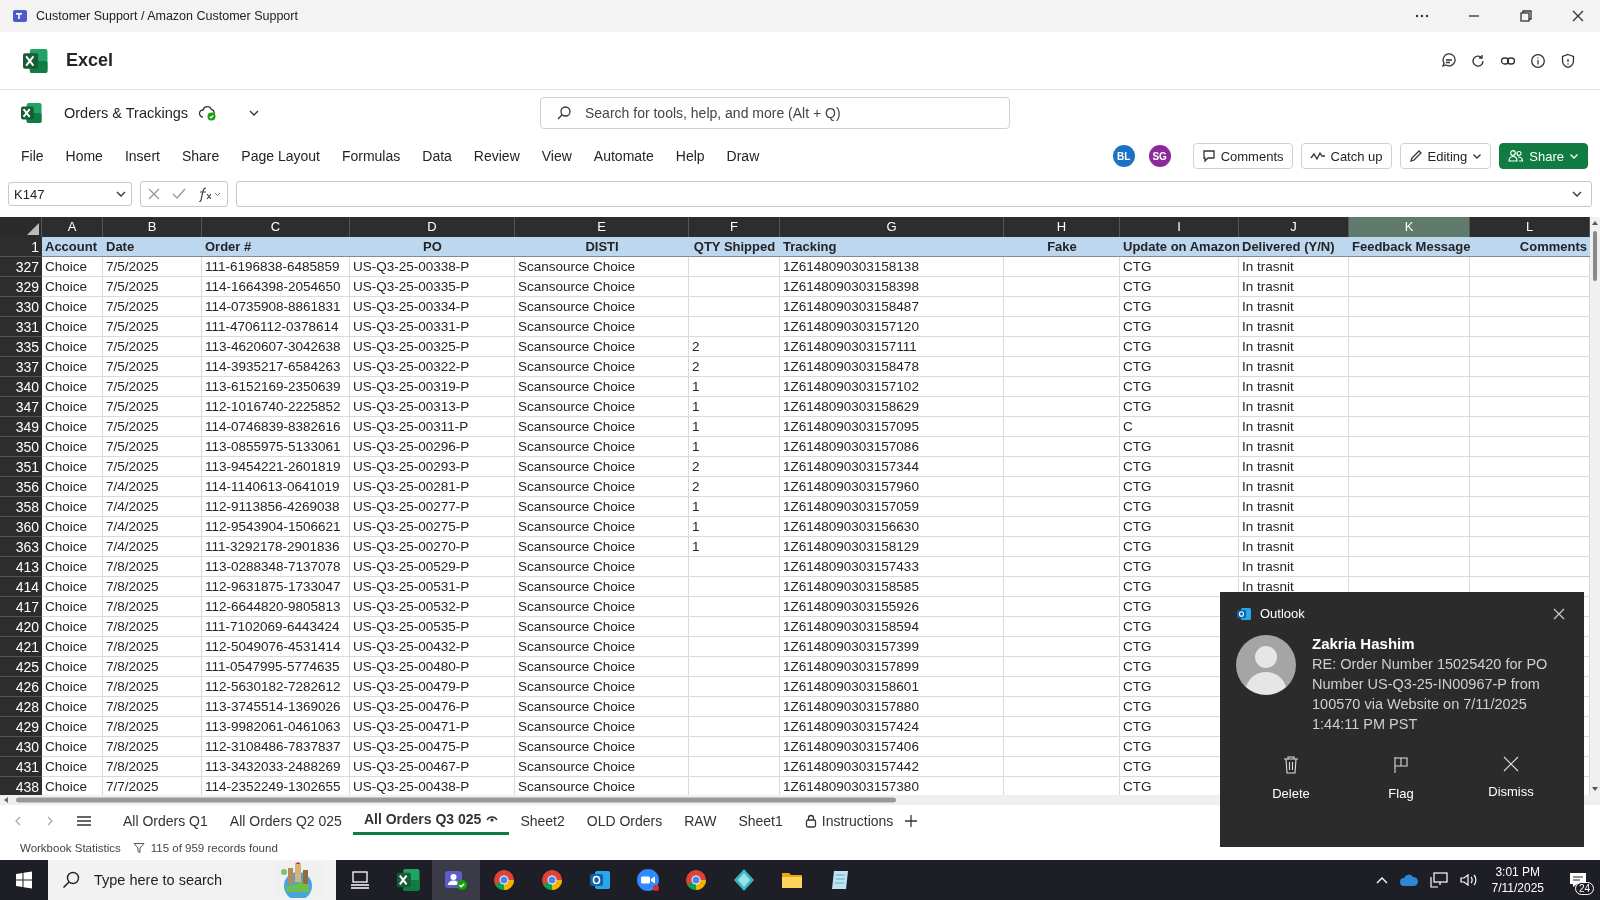 The image size is (1600, 900). I want to click on row-number: 428, so click(21, 707).